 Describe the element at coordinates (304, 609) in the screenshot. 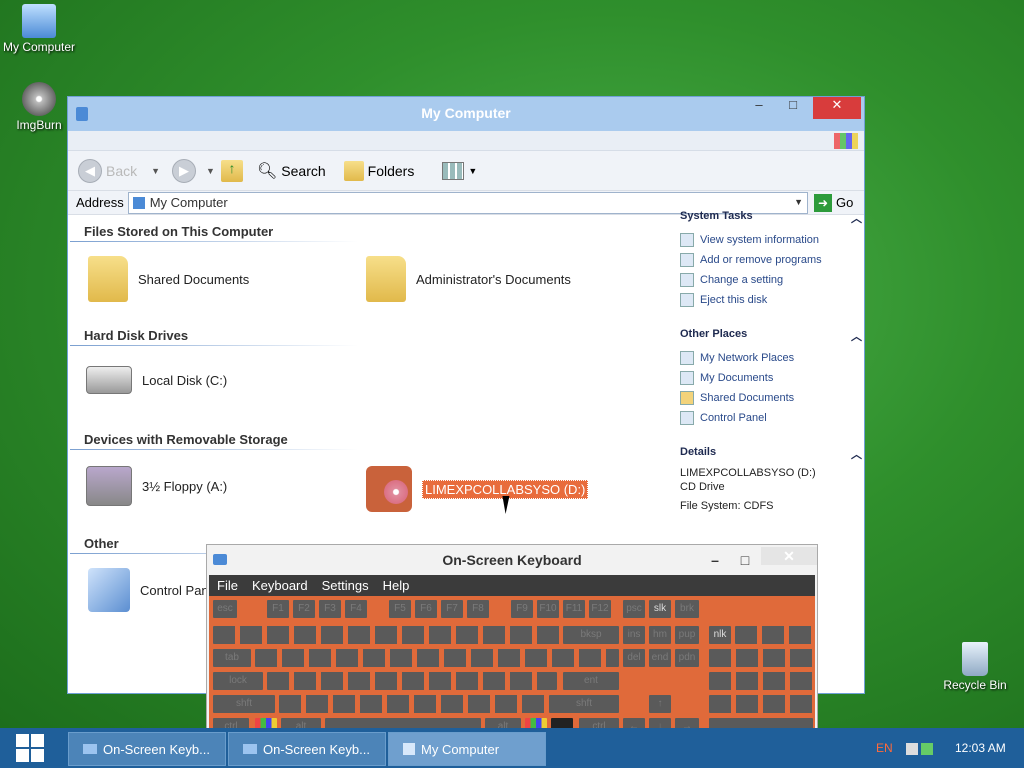

I see `key-f2: F2` at that location.